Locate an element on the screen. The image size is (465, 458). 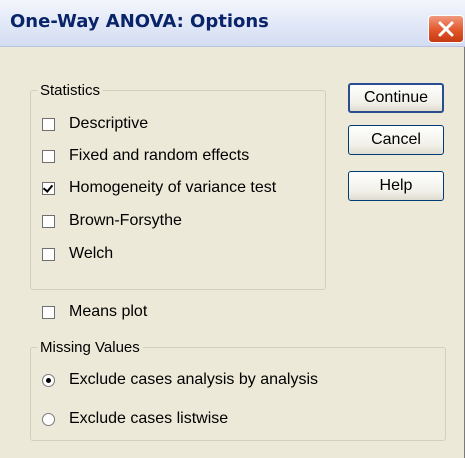
homogeneity-test-option: Homogeneity of variance test is located at coordinates (159, 188).